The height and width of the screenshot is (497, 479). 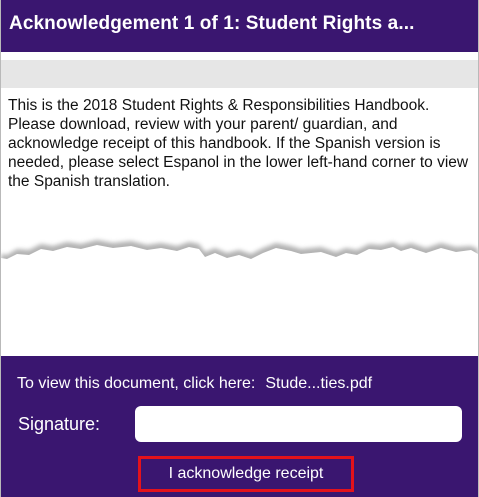 What do you see at coordinates (239, 259) in the screenshot?
I see `torn-page-edge` at bounding box center [239, 259].